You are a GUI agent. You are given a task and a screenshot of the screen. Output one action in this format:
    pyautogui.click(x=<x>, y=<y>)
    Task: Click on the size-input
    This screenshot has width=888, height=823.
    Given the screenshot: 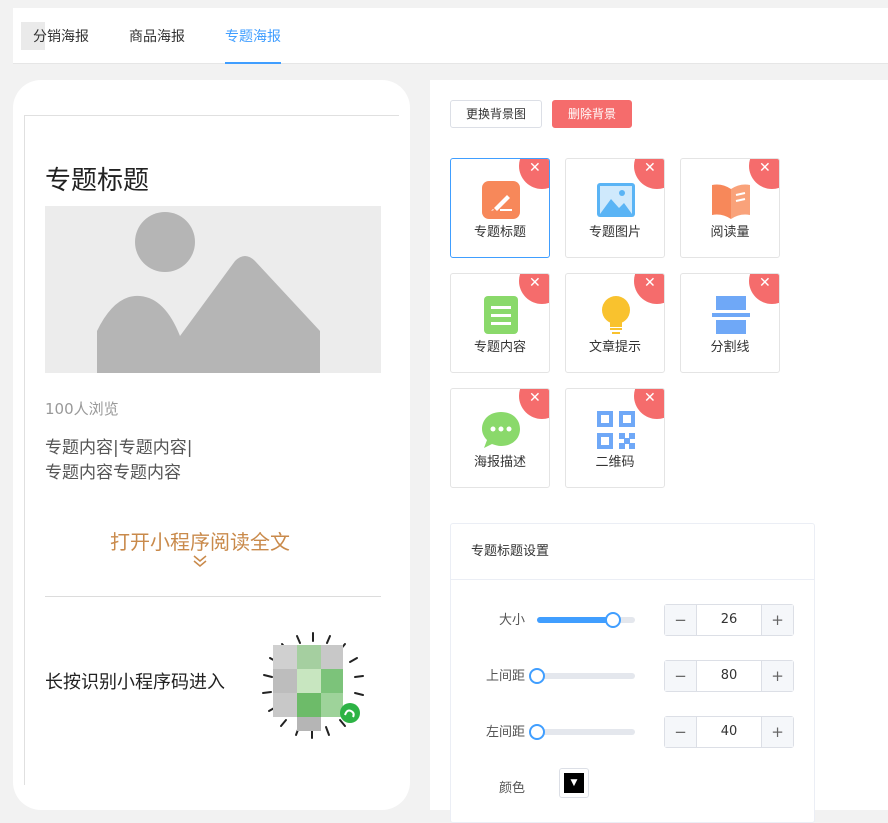 What is the action you would take?
    pyautogui.click(x=729, y=620)
    